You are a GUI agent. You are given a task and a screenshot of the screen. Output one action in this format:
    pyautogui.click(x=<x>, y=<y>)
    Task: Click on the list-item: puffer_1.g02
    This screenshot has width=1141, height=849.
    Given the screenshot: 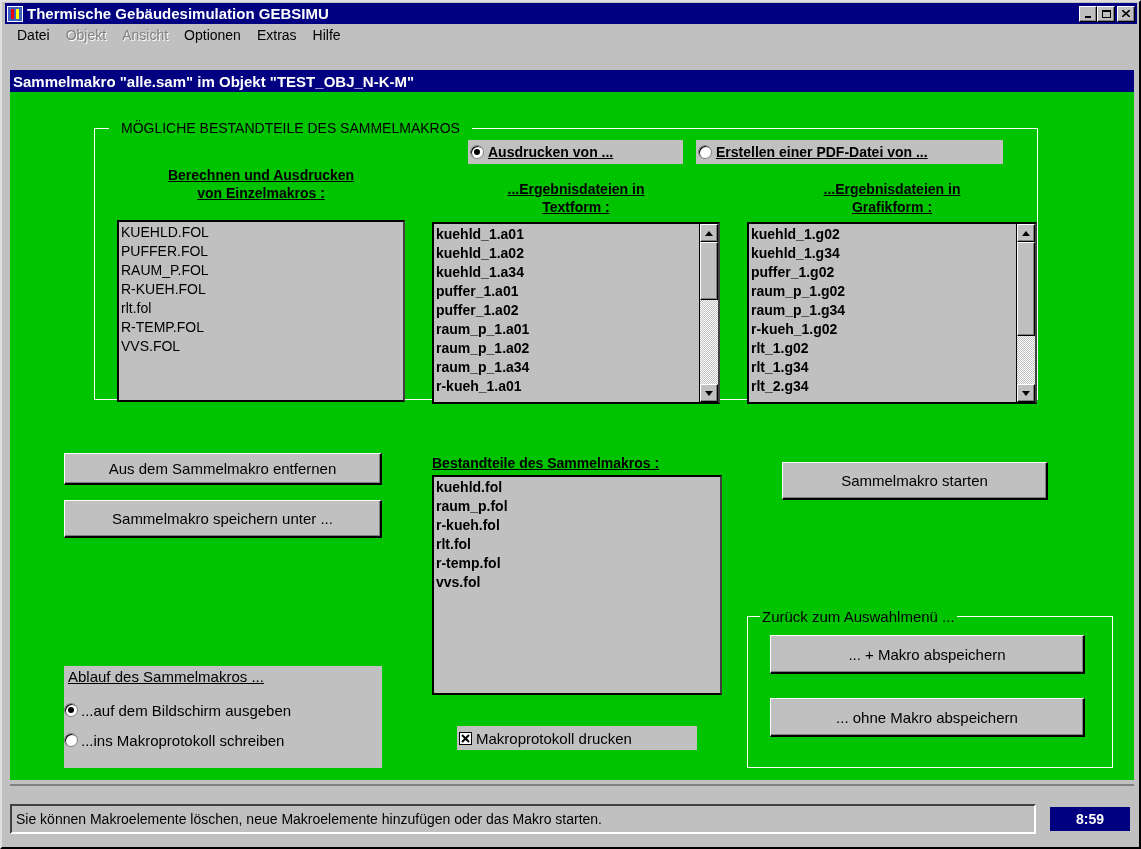 What is the action you would take?
    pyautogui.click(x=793, y=272)
    